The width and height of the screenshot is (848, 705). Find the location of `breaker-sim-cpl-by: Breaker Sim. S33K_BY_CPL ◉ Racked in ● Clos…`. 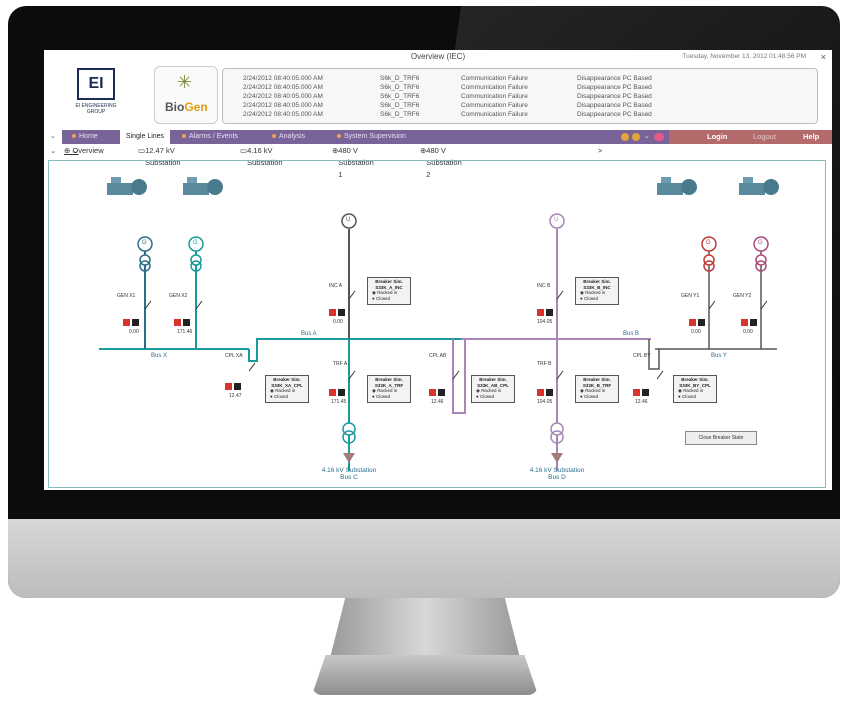

breaker-sim-cpl-by: Breaker Sim. S33K_BY_CPL ◉ Racked in ● Clos… is located at coordinates (695, 389).